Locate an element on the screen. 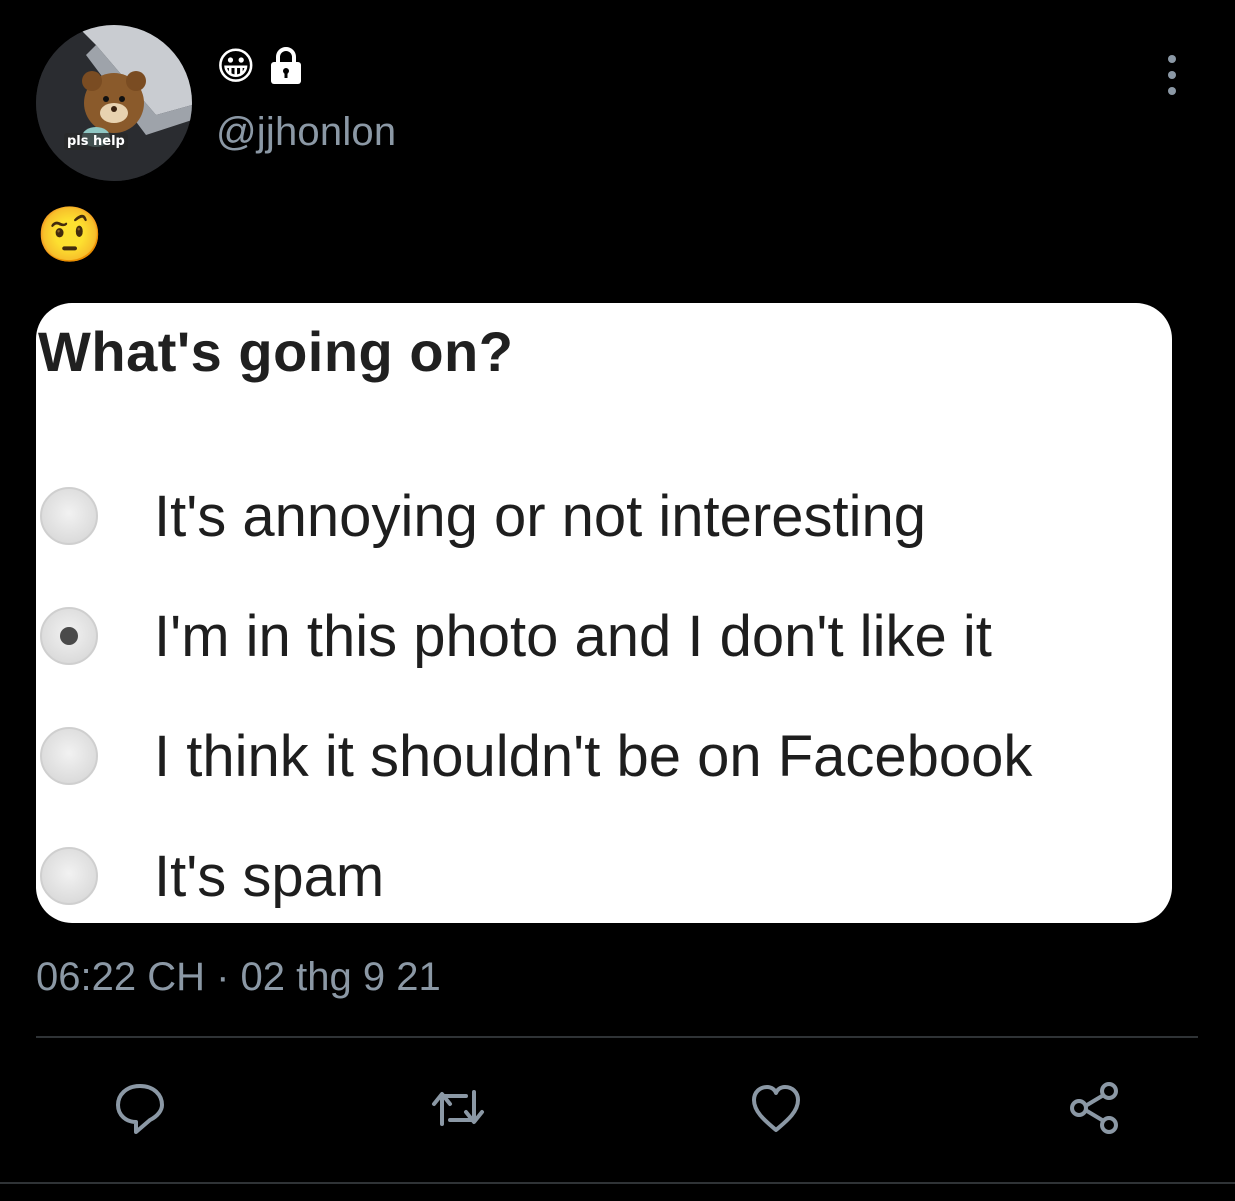  like-button is located at coordinates (776, 1108).